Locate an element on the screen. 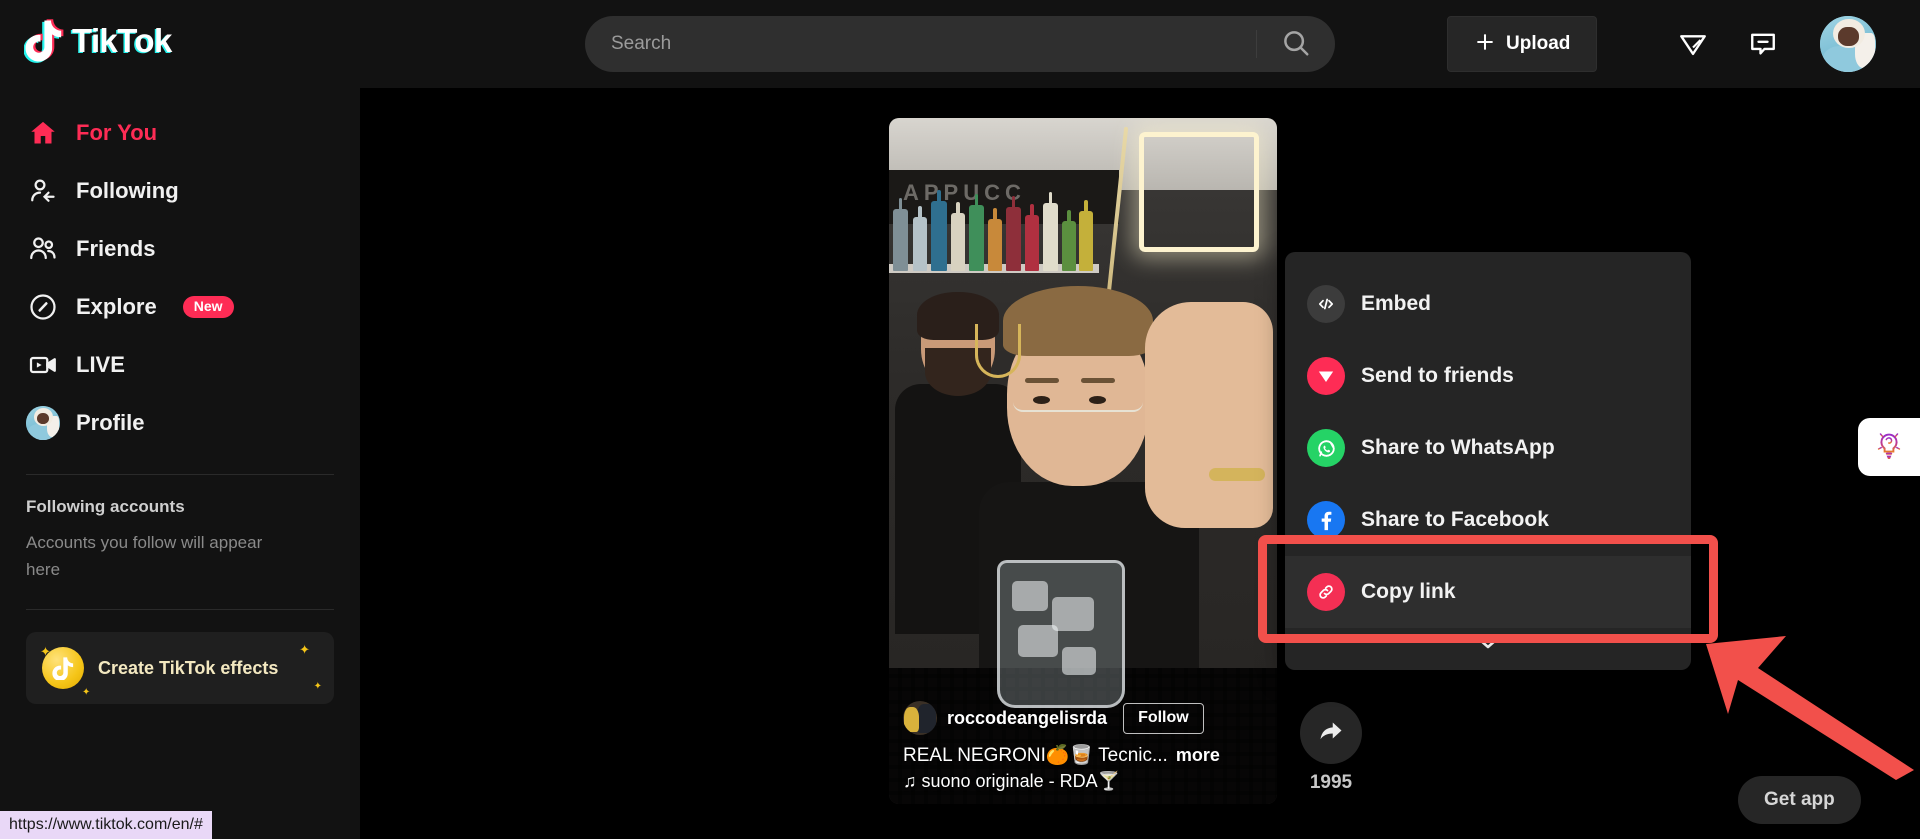 This screenshot has width=1920, height=839. plus-icon is located at coordinates (1485, 44).